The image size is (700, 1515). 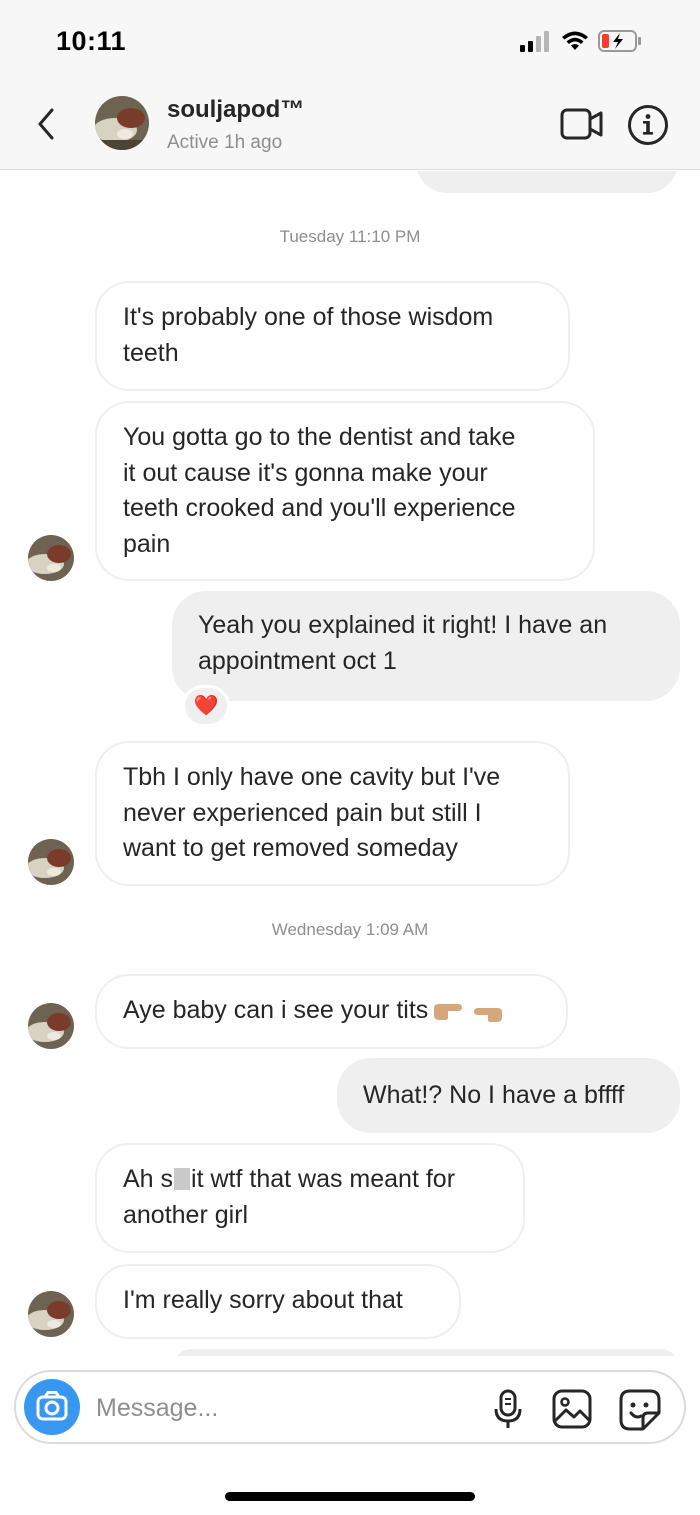 I want to click on message-bubble-incoming: It's probably one of those wisdom teeth, so click(x=332, y=336).